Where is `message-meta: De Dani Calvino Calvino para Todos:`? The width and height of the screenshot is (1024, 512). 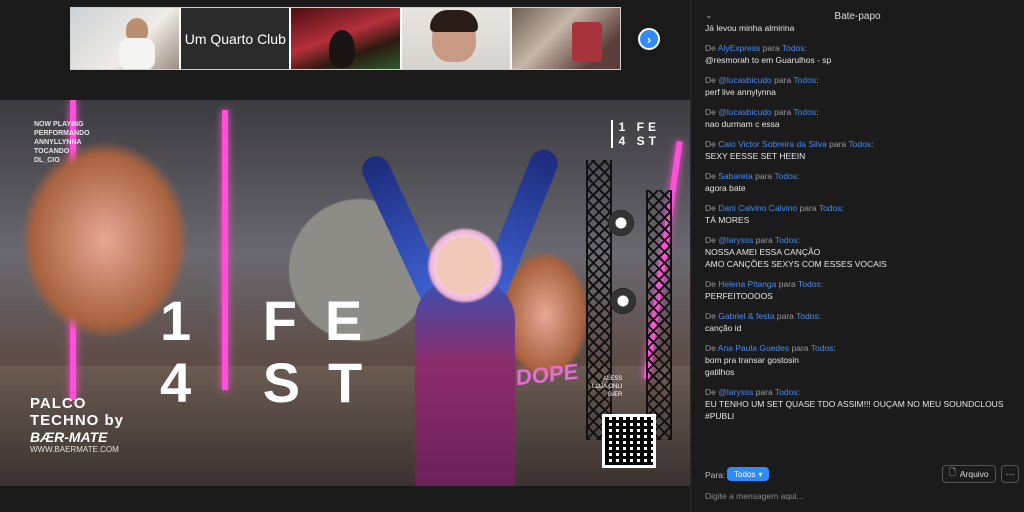
message-meta: De Dani Calvino Calvino para Todos: is located at coordinates (774, 208).